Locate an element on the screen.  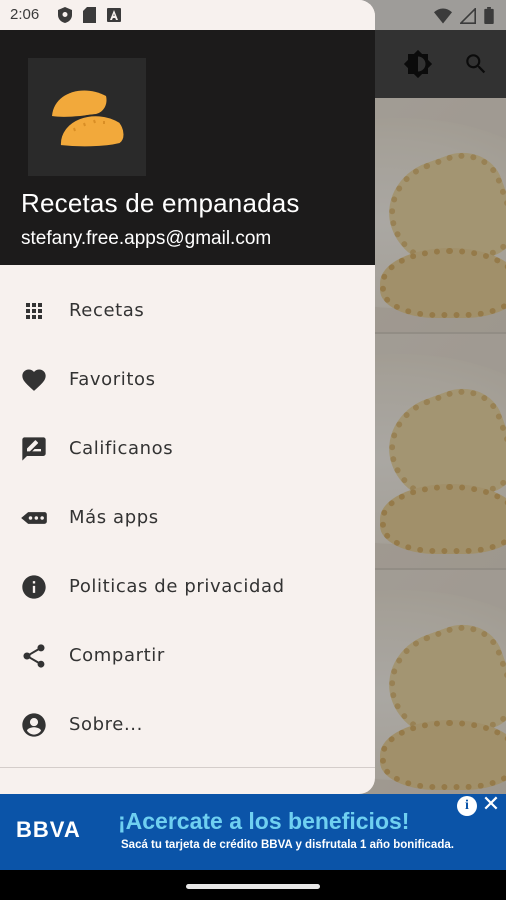
menu-item-label: Calificanos is located at coordinates (121, 448).